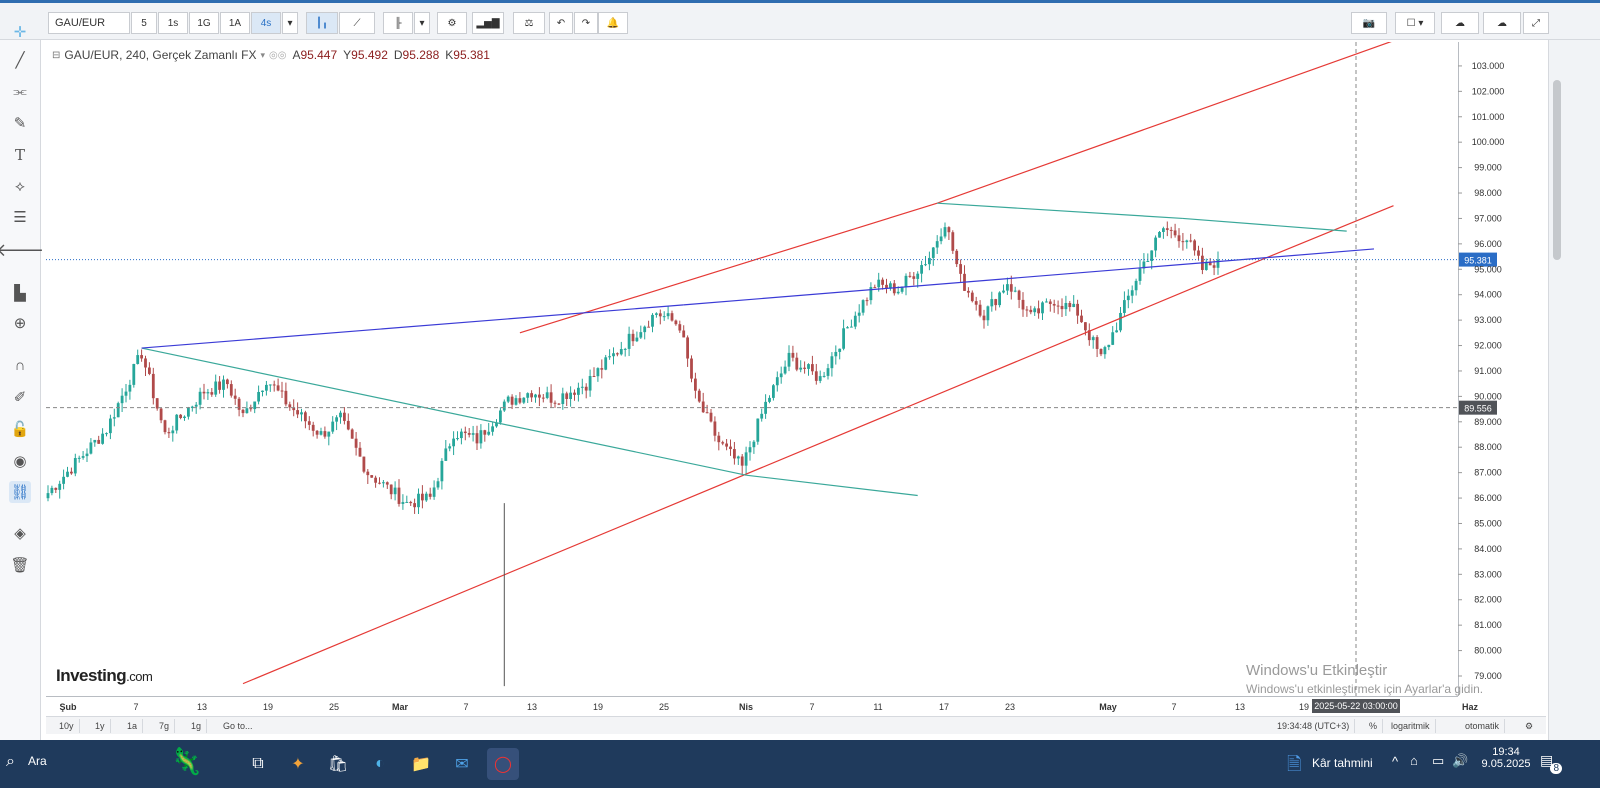 This screenshot has width=1600, height=788. I want to click on auto-toggle: otomatik, so click(1483, 726).